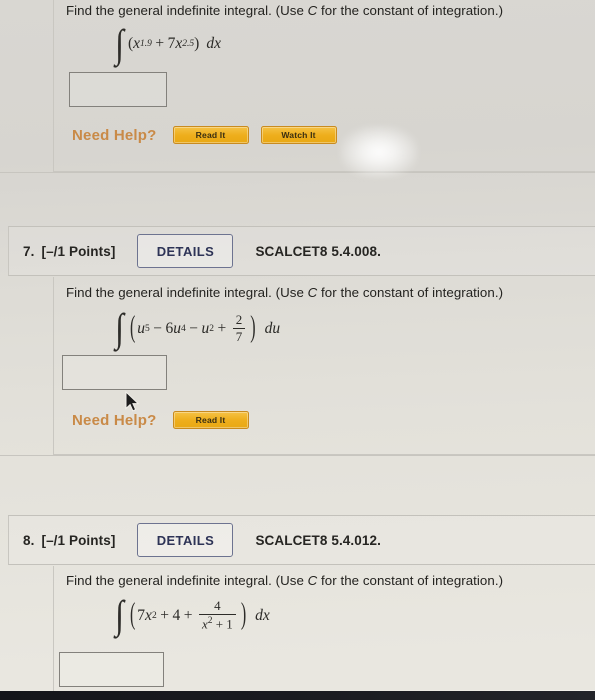 The width and height of the screenshot is (595, 700). I want to click on term-2-base: x, so click(179, 44).